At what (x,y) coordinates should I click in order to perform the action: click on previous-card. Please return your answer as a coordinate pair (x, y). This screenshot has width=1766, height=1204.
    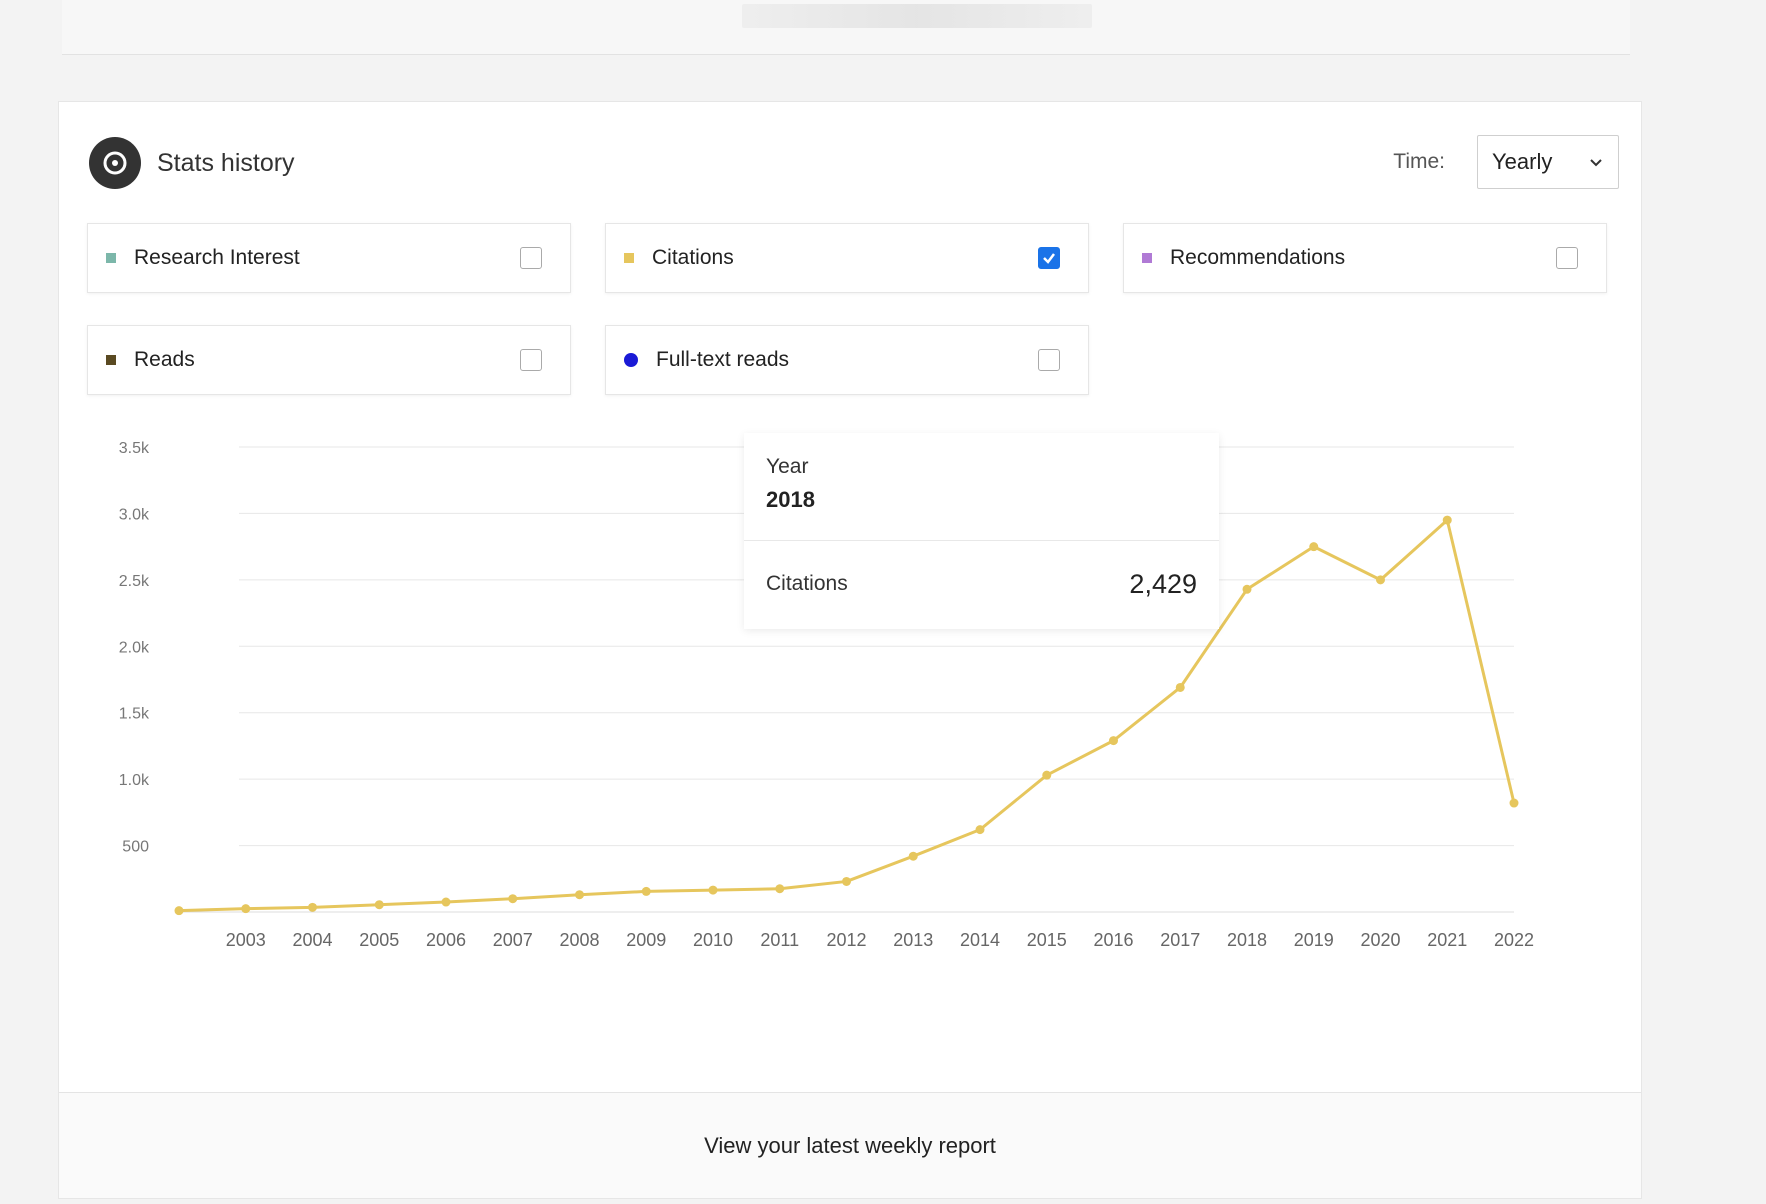
    Looking at the image, I should click on (846, 27).